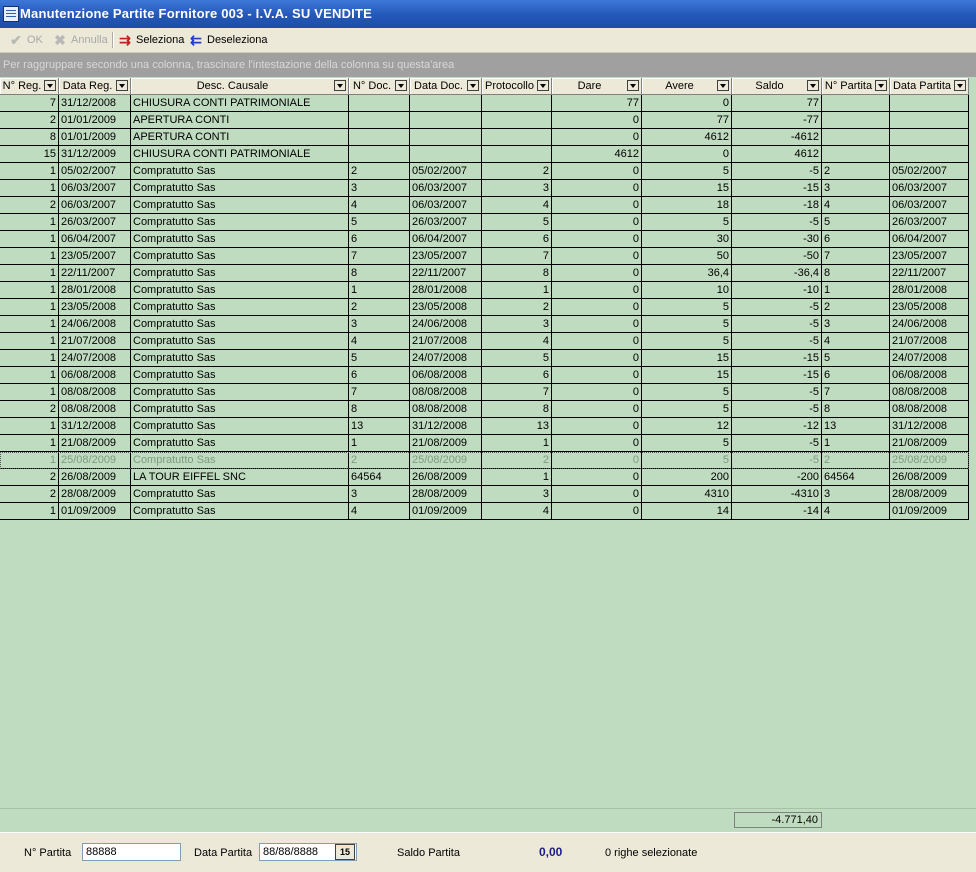 Image resolution: width=976 pixels, height=872 pixels. Describe the element at coordinates (446, 511) in the screenshot. I see `cell-data-doc: 01/09/2009` at that location.